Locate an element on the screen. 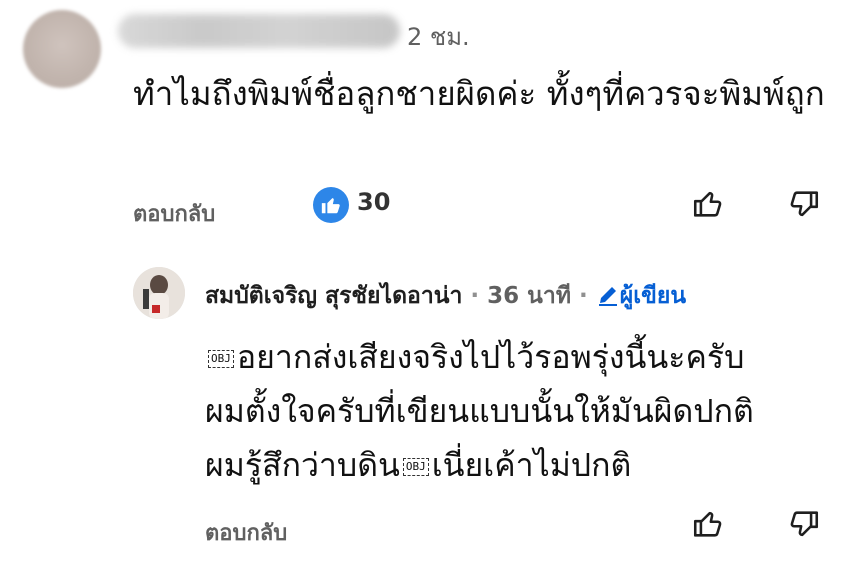  like-button is located at coordinates (708, 204).